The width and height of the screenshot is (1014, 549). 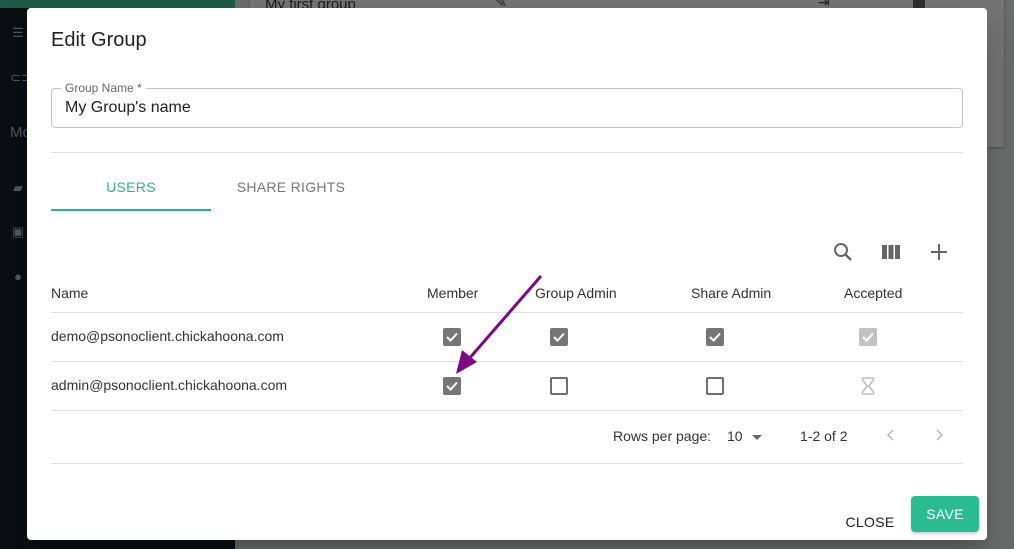 I want to click on columns-icon, so click(x=891, y=252).